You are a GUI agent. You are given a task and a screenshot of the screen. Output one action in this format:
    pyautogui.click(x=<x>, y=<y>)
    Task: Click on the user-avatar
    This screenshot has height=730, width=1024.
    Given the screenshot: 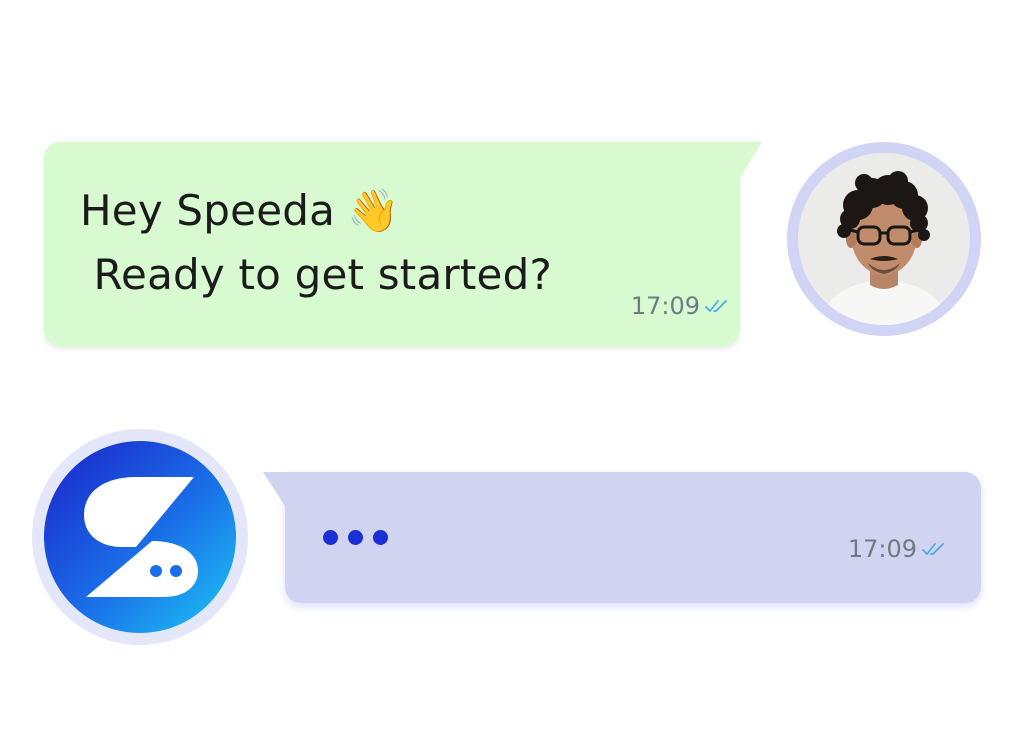 What is the action you would take?
    pyautogui.click(x=884, y=239)
    